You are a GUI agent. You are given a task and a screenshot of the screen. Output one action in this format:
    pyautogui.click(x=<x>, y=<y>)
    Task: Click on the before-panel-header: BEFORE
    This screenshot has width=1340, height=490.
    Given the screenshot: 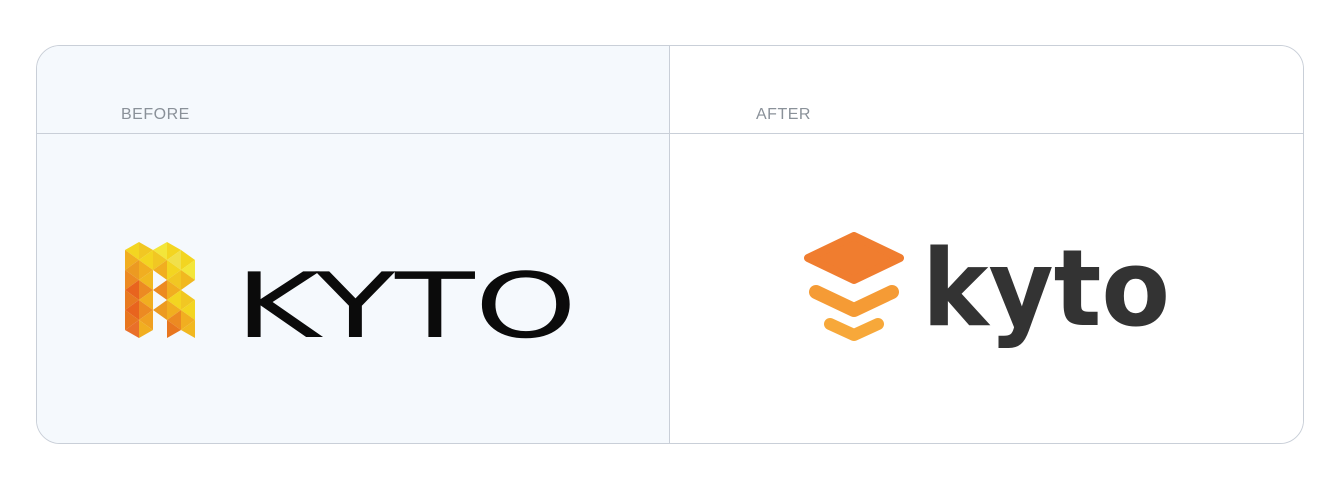 What is the action you would take?
    pyautogui.click(x=353, y=90)
    